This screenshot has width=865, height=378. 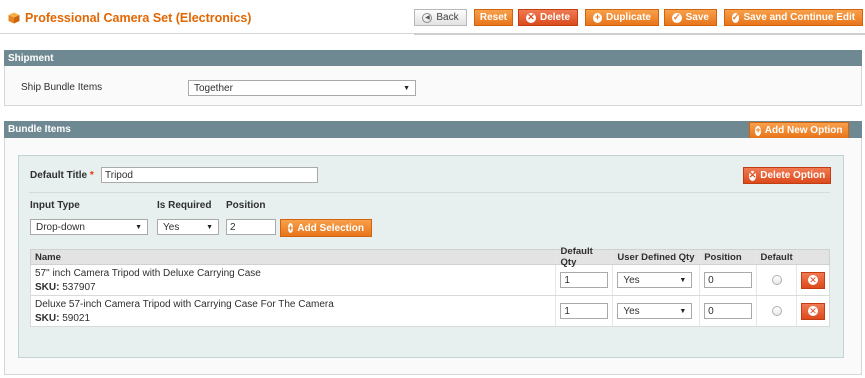 I want to click on ship-bundle-items-select: Together ▼, so click(x=302, y=88).